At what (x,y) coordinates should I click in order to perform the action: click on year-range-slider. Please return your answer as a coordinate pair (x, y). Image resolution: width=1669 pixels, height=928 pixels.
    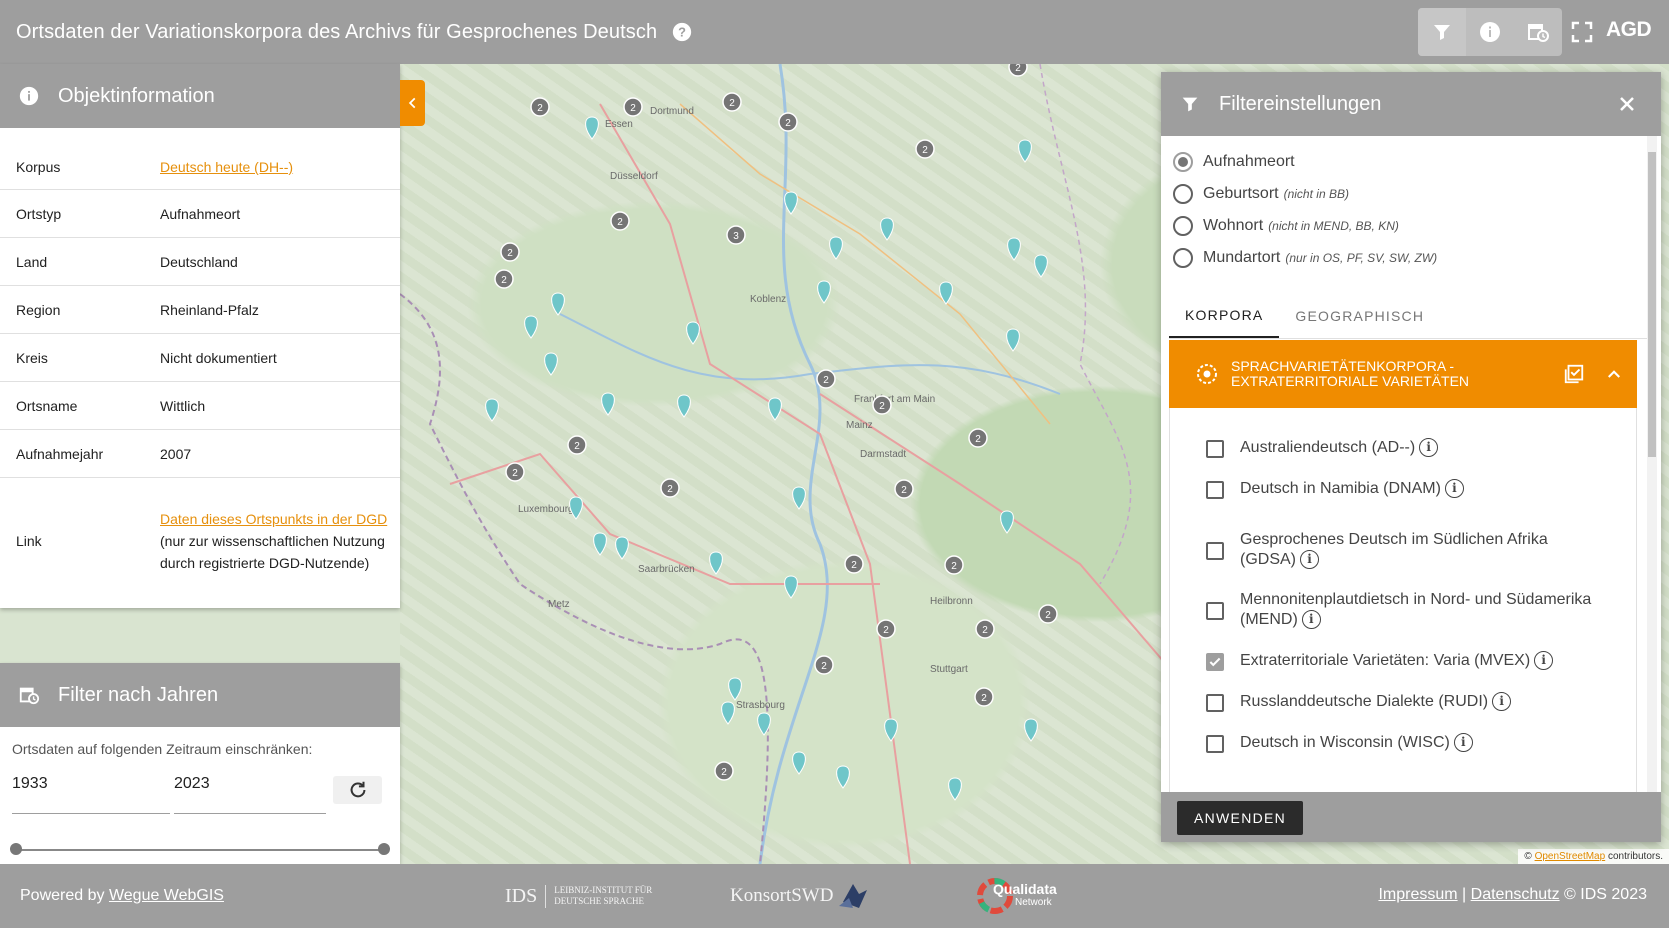
    Looking at the image, I should click on (200, 850).